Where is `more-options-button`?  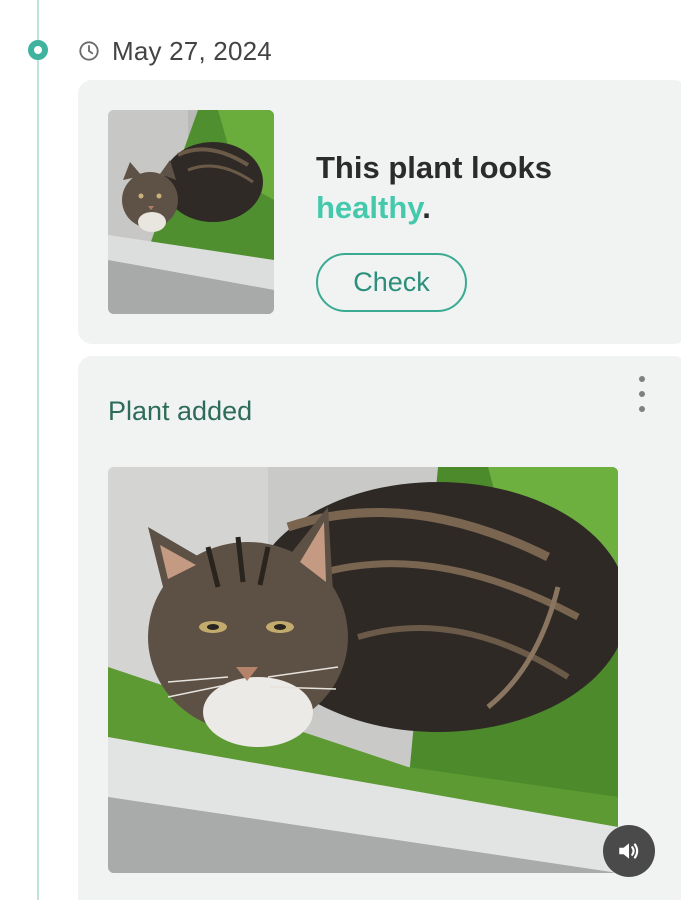 more-options-button is located at coordinates (642, 394).